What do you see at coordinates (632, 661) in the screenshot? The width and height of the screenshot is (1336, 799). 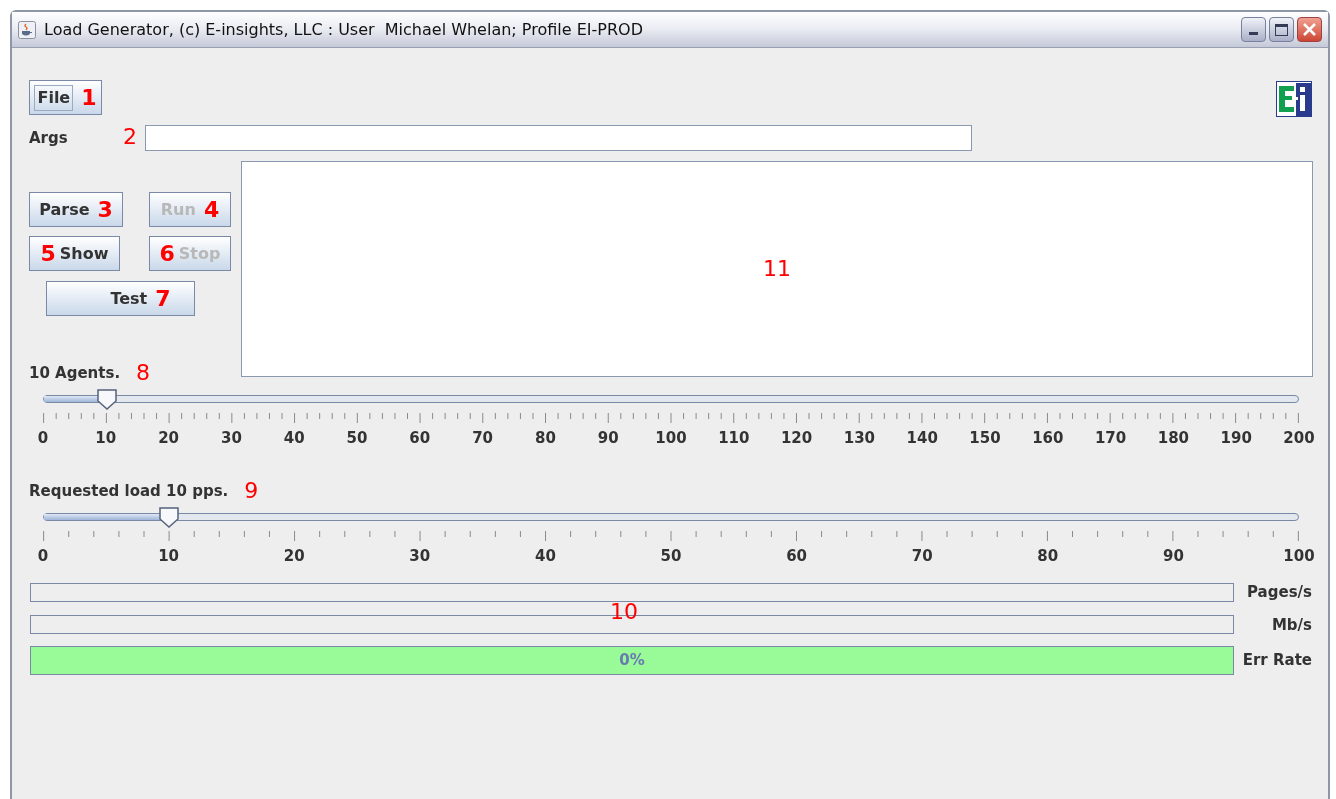 I see `progress-reading: 0%` at bounding box center [632, 661].